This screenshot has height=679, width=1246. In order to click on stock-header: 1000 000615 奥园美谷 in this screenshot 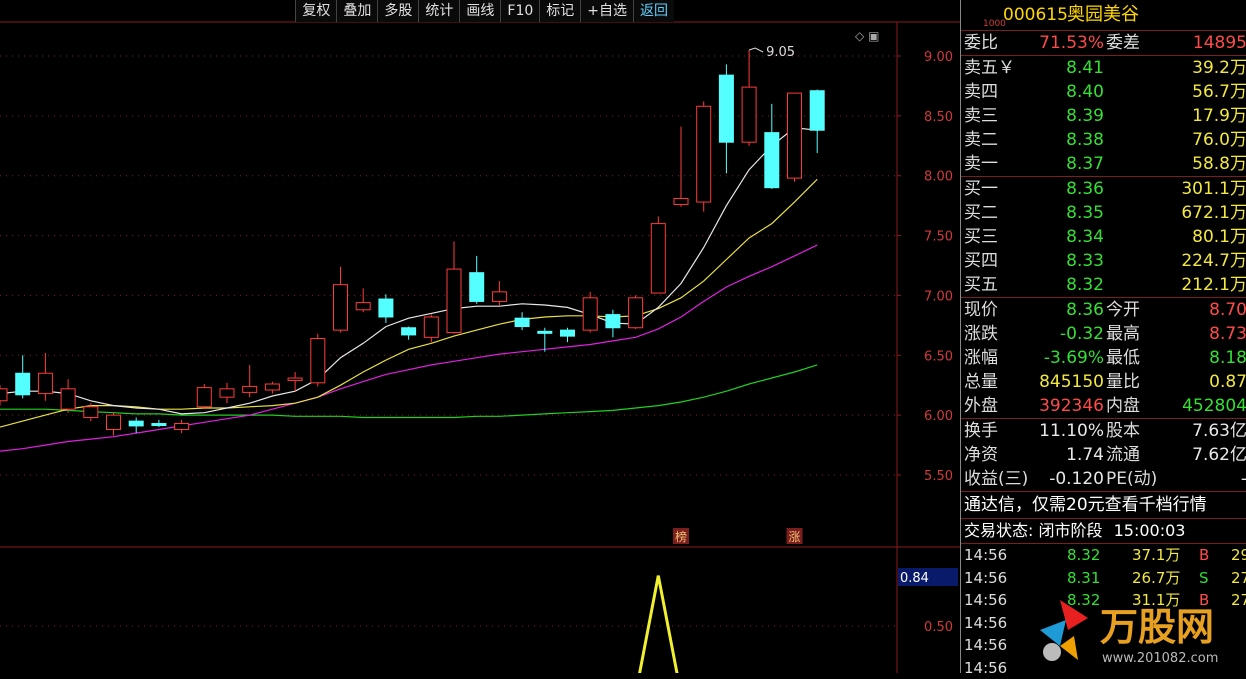, I will do `click(1103, 15)`.